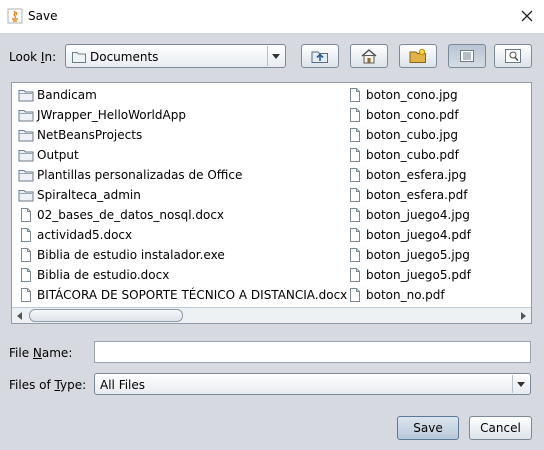 Image resolution: width=544 pixels, height=450 pixels. Describe the element at coordinates (43, 16) in the screenshot. I see `window-title: Save` at that location.